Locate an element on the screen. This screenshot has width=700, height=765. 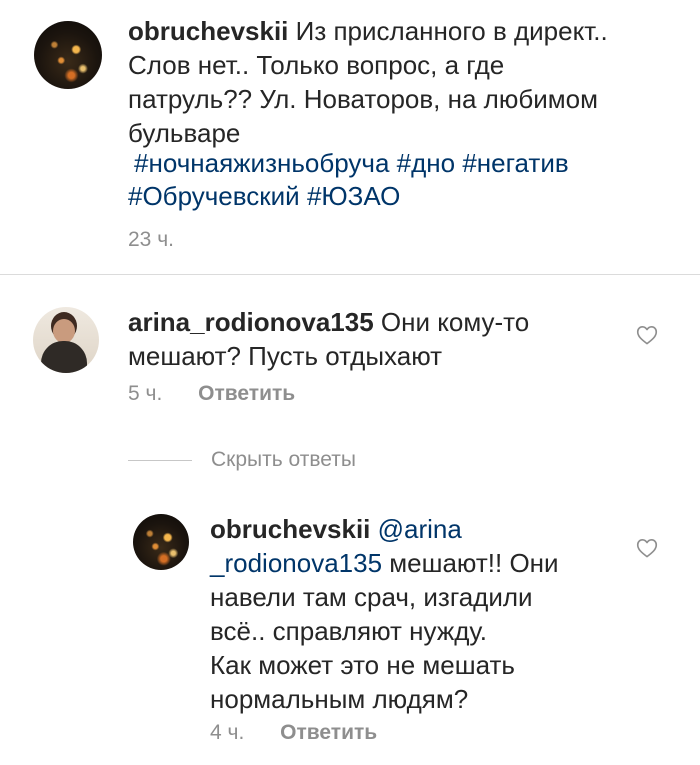
hashtag-link: #ЮЗАО is located at coordinates (353, 196).